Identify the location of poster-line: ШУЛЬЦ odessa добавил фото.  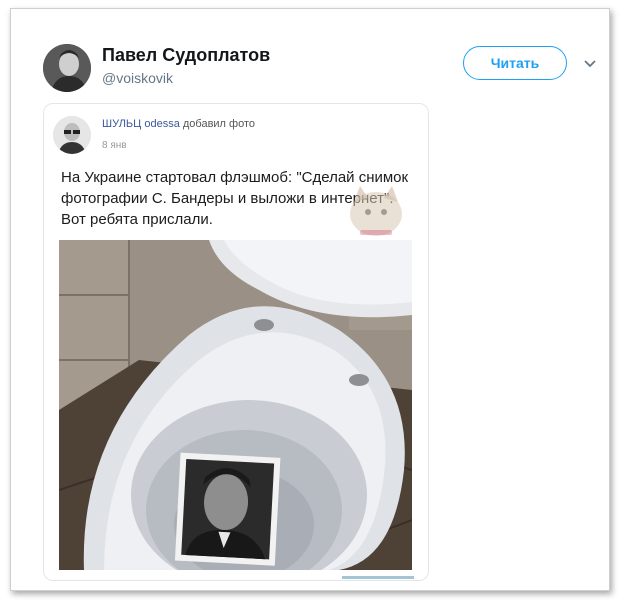
(178, 124).